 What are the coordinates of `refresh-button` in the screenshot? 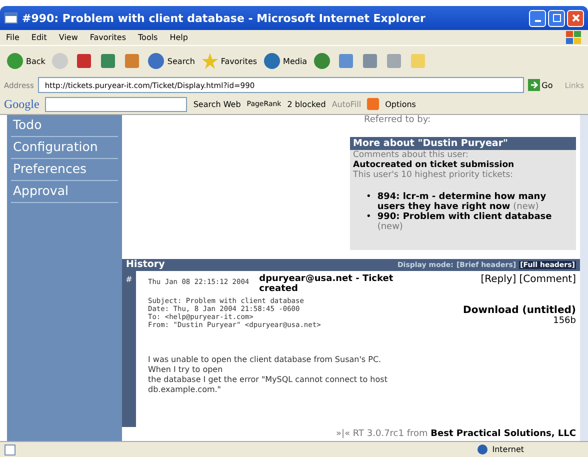 It's located at (108, 61).